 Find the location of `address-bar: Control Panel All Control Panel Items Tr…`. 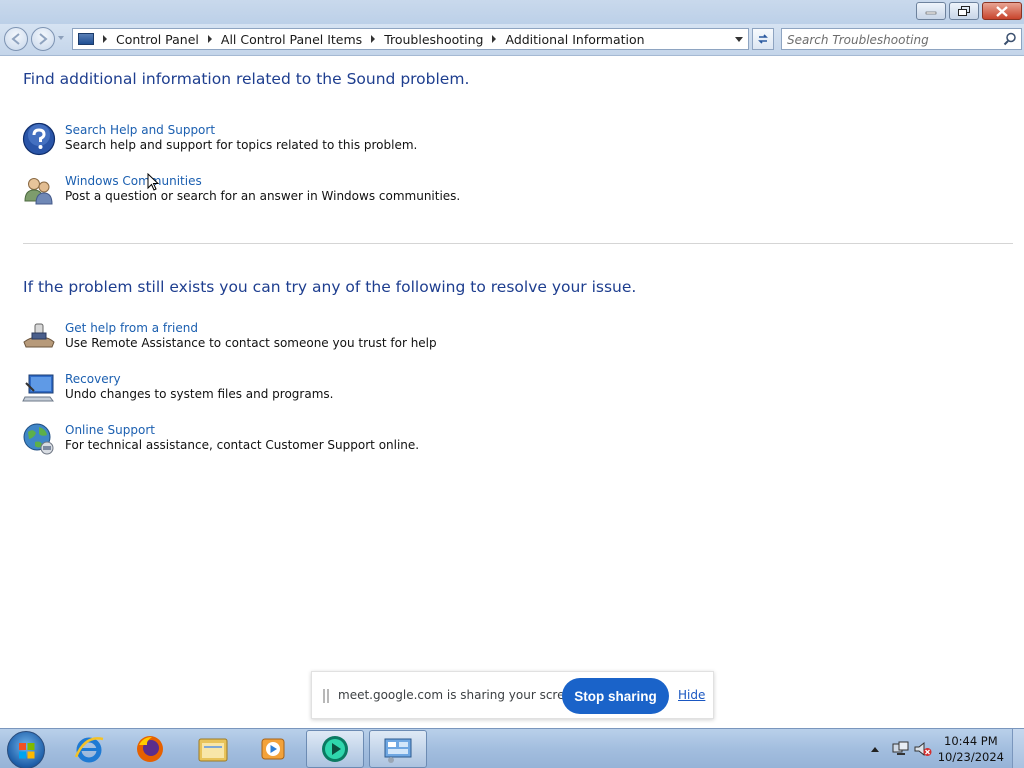

address-bar: Control Panel All Control Panel Items Tr… is located at coordinates (410, 39).